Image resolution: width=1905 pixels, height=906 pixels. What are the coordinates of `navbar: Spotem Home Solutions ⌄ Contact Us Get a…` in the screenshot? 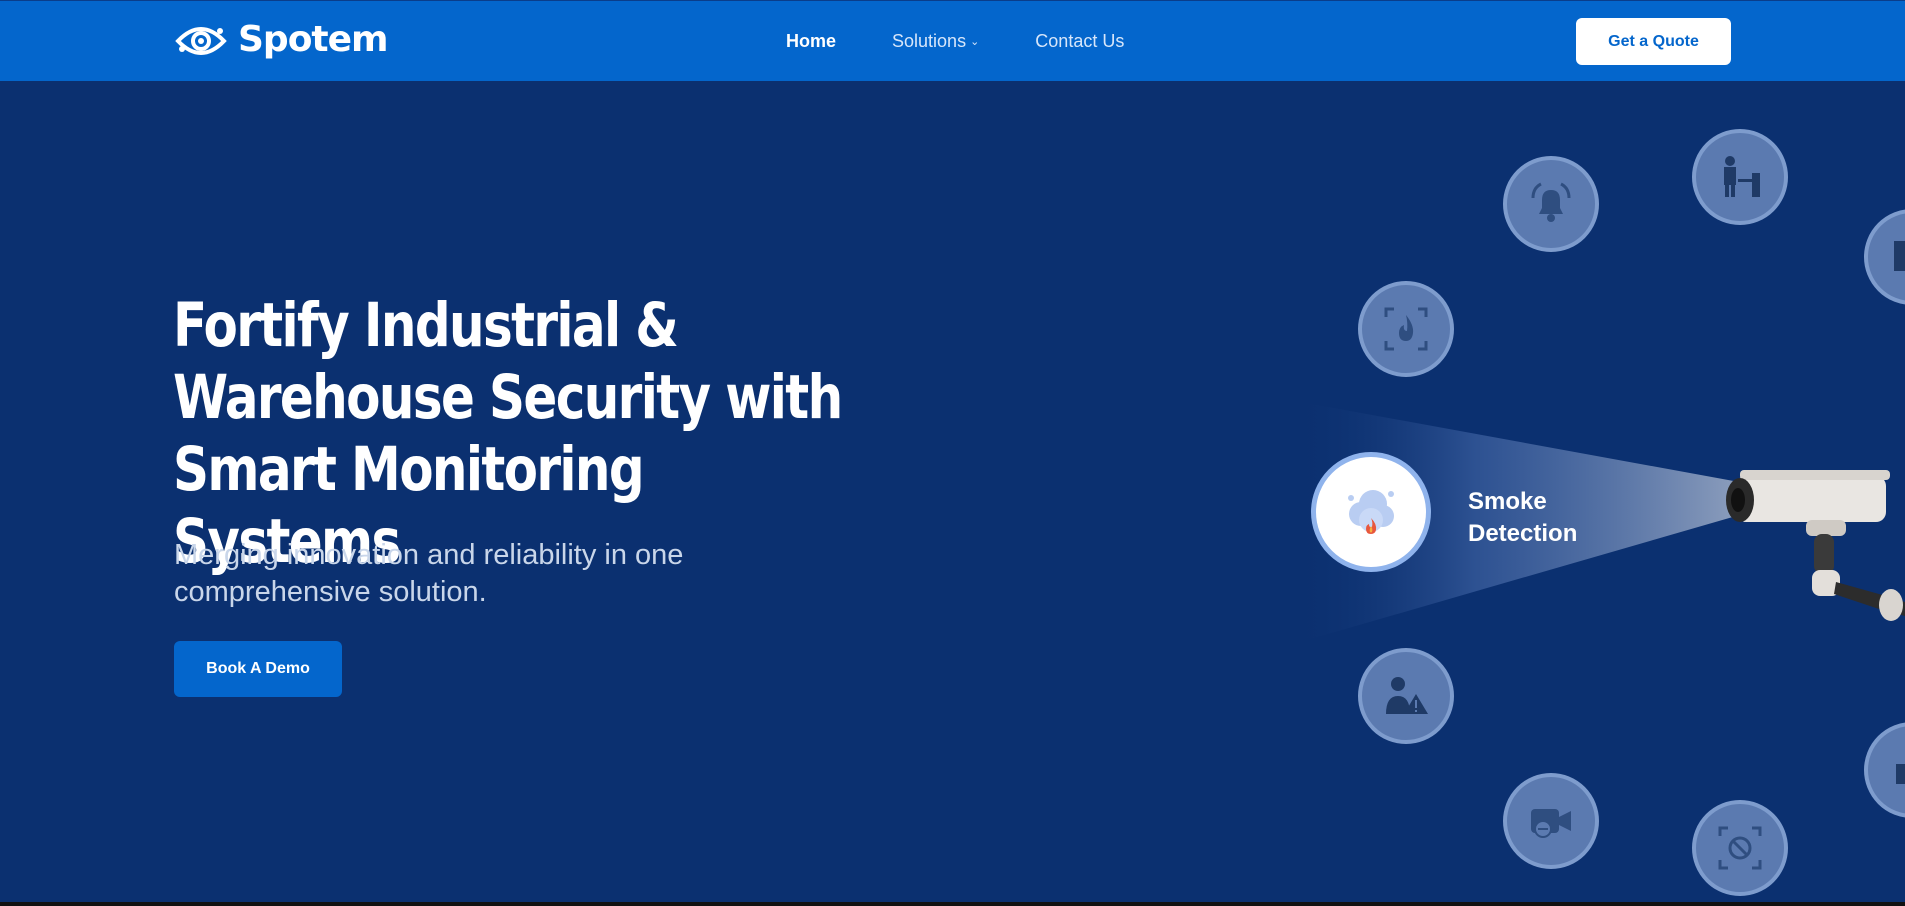 It's located at (952, 40).